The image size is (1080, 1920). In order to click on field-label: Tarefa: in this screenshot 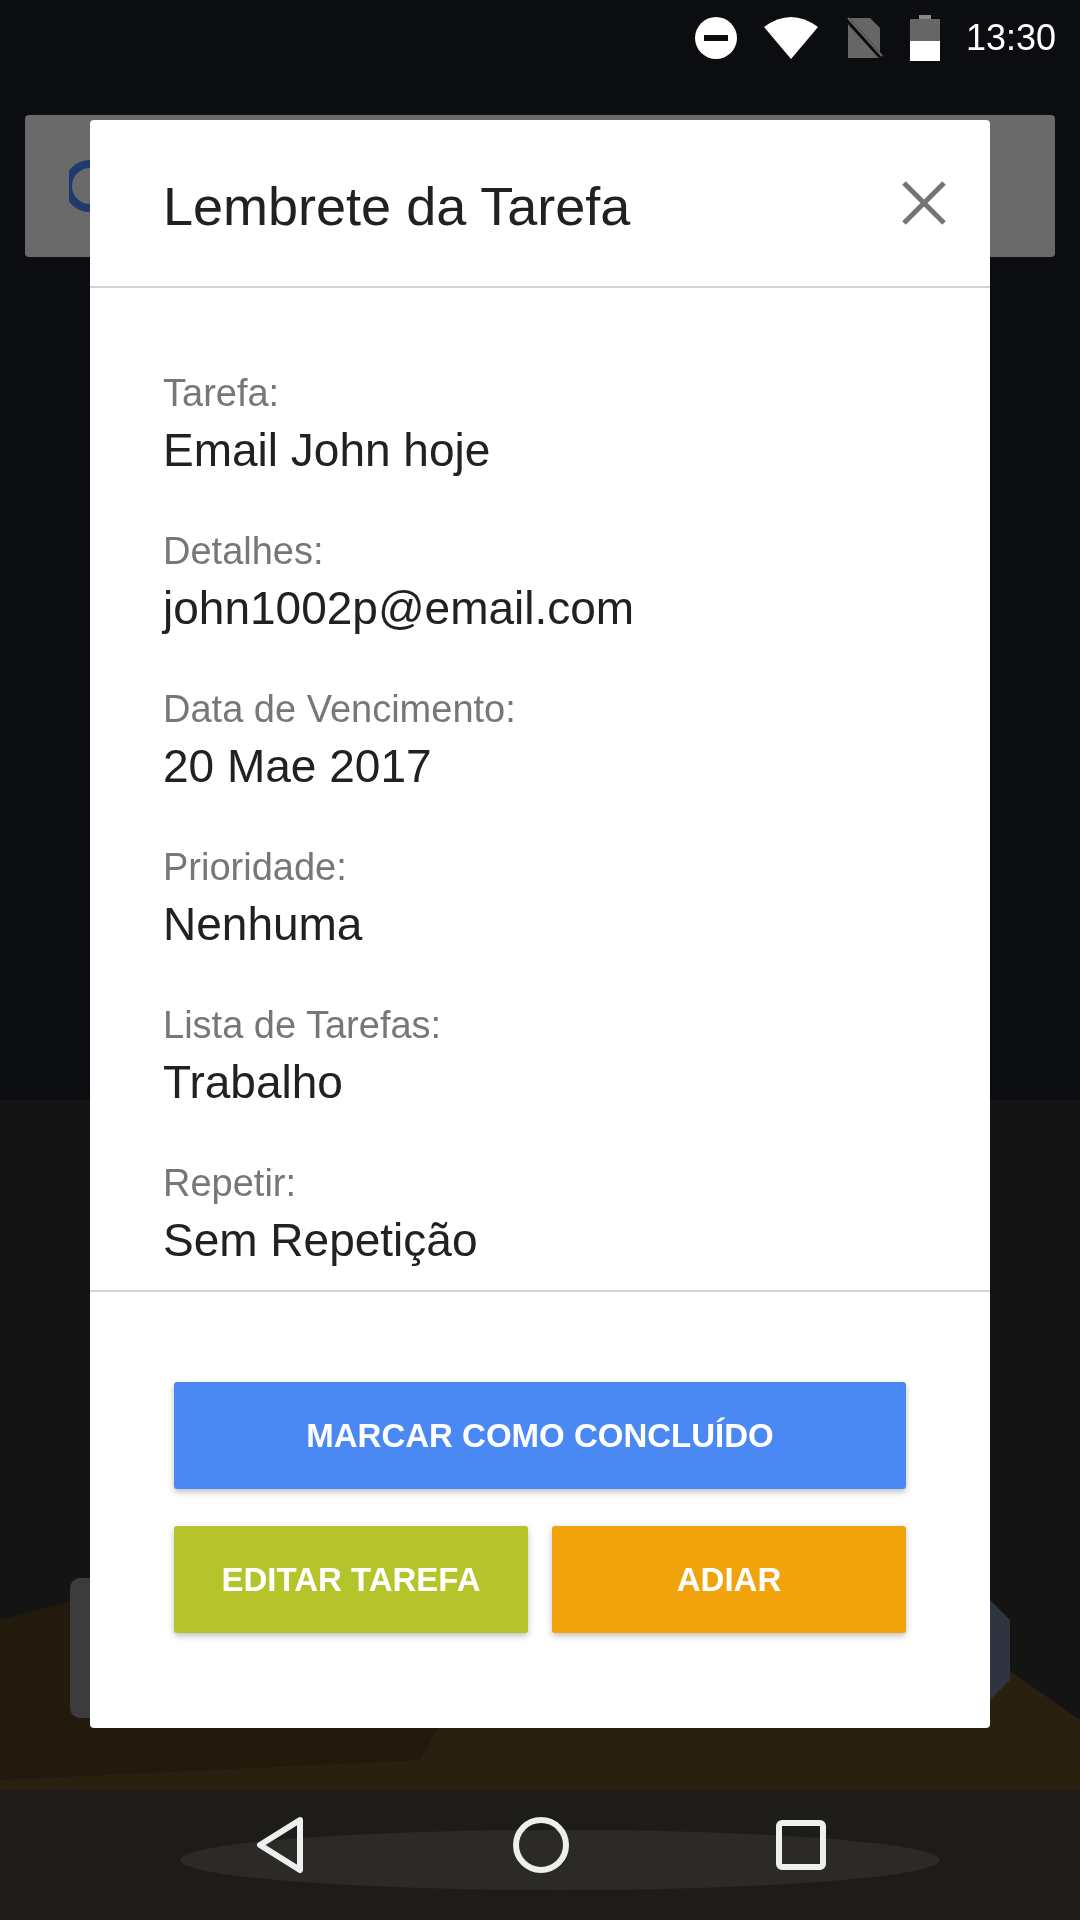, I will do `click(222, 393)`.